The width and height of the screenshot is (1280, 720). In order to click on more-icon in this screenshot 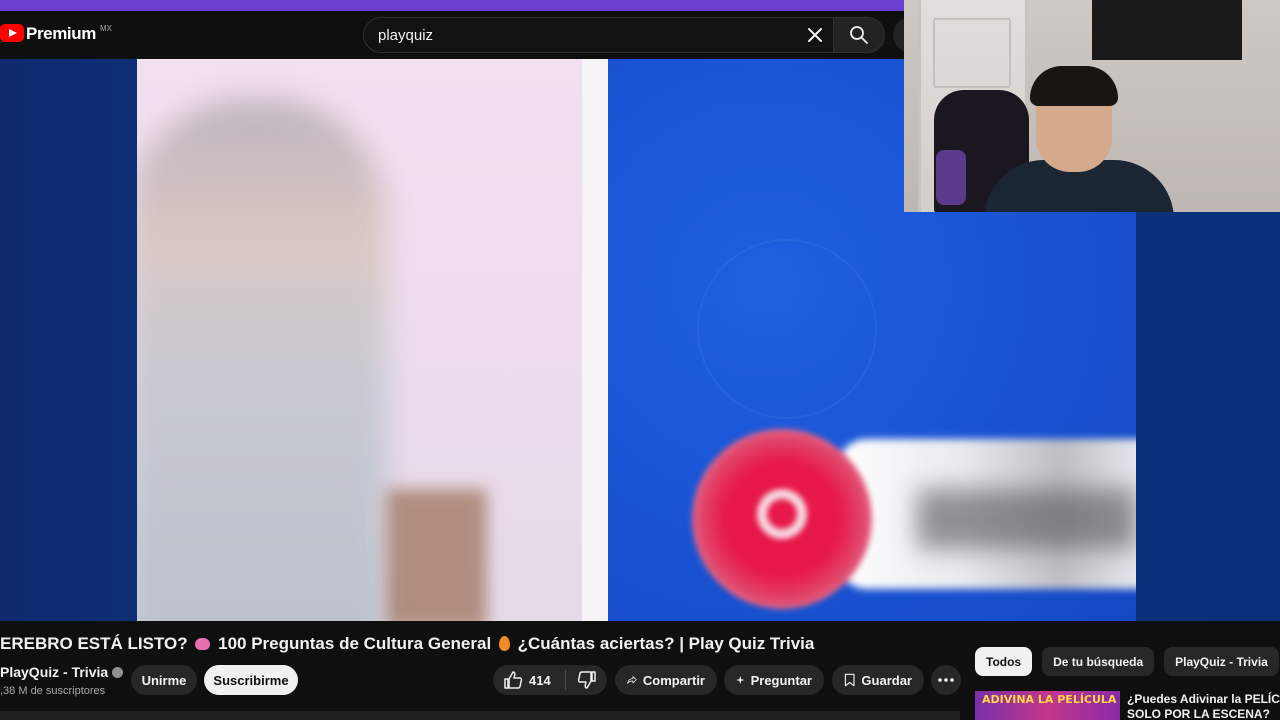, I will do `click(946, 680)`.